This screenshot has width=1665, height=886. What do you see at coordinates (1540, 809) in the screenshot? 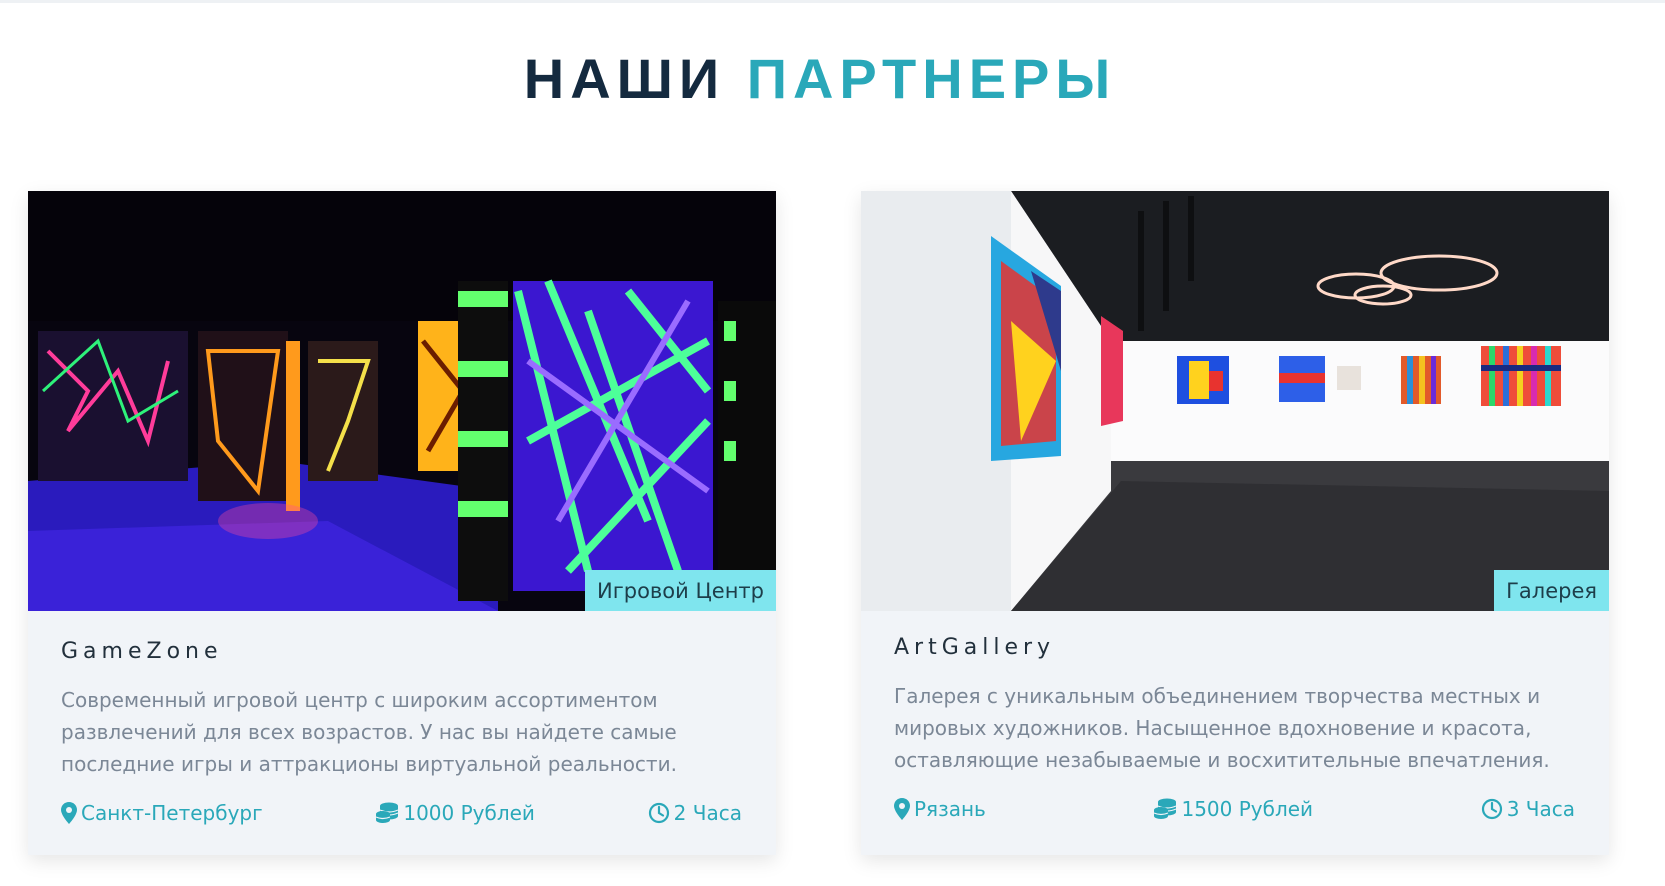
I see `duration-text: 3 Часа` at bounding box center [1540, 809].